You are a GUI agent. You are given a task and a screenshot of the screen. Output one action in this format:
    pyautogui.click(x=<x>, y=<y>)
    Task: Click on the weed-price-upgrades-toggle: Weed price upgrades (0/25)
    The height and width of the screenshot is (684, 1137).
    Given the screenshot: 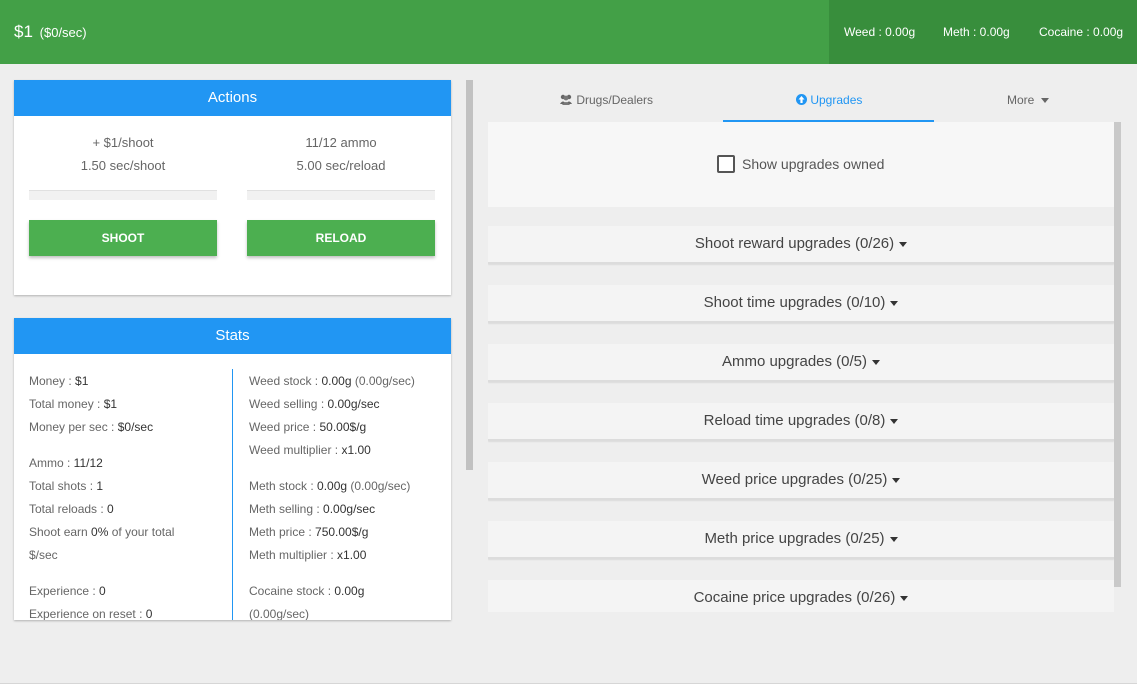 What is the action you would take?
    pyautogui.click(x=801, y=481)
    